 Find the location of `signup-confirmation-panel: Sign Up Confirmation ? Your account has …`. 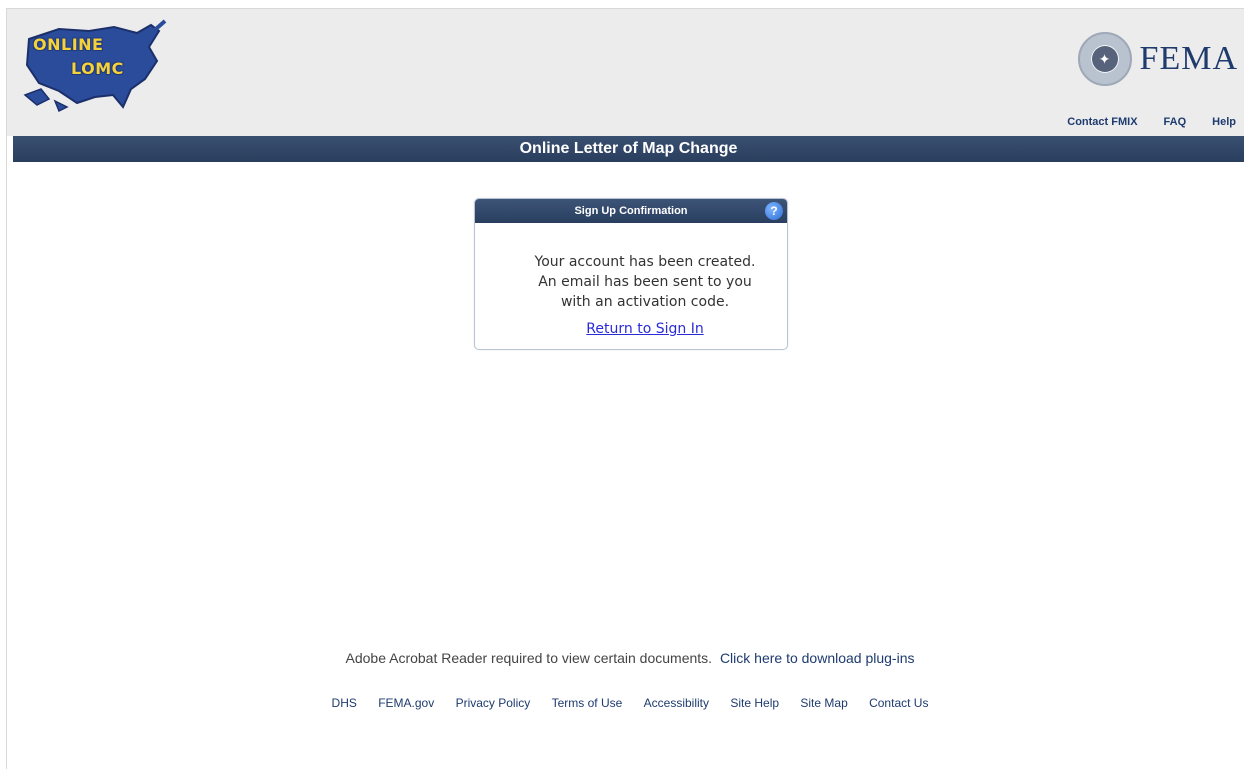

signup-confirmation-panel: Sign Up Confirmation ? Your account has … is located at coordinates (631, 274).